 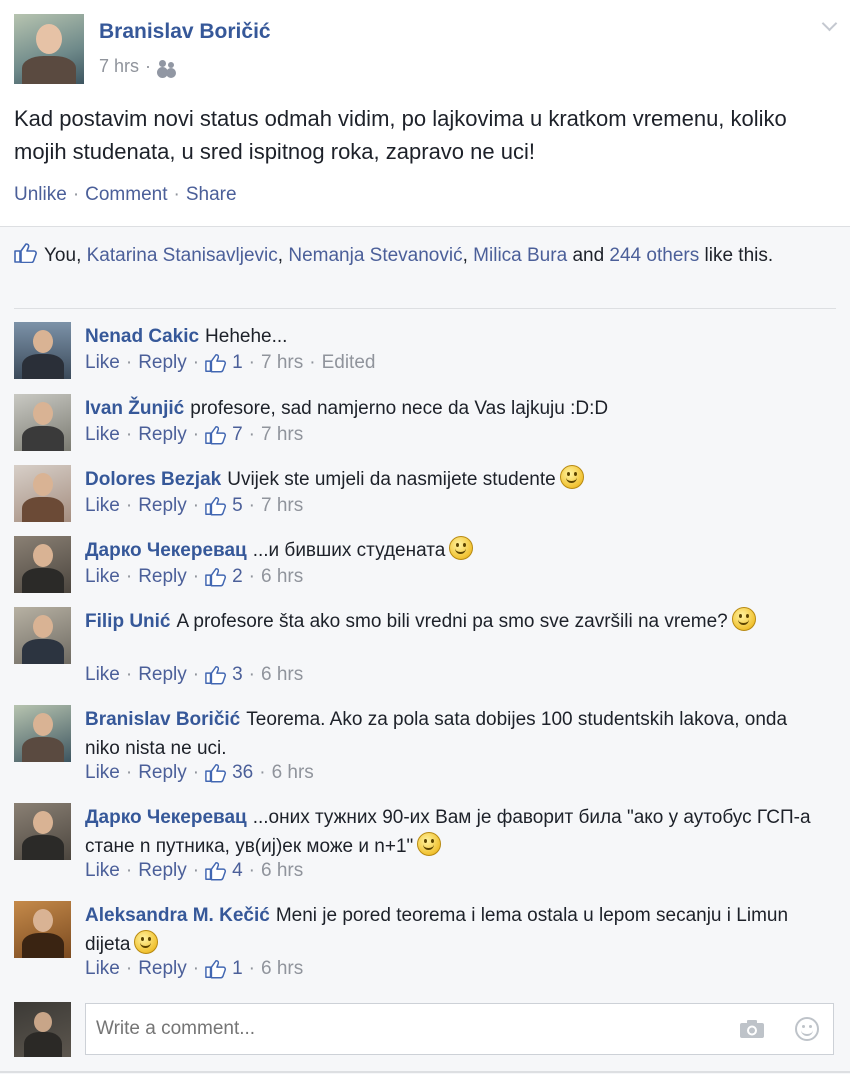 I want to click on comment-text: ...и бивших студената, so click(x=349, y=550).